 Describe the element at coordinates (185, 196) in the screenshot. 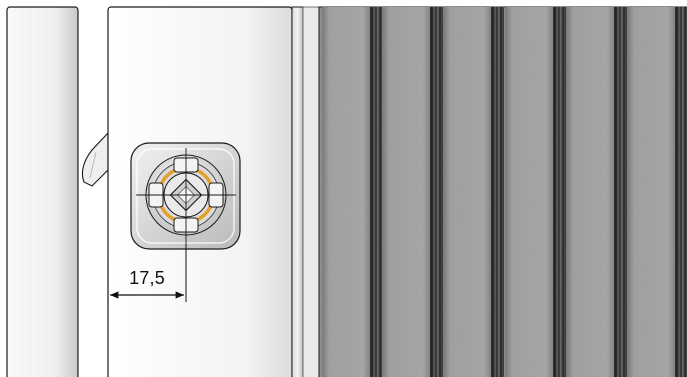

I see `quarter-turn-lock` at that location.